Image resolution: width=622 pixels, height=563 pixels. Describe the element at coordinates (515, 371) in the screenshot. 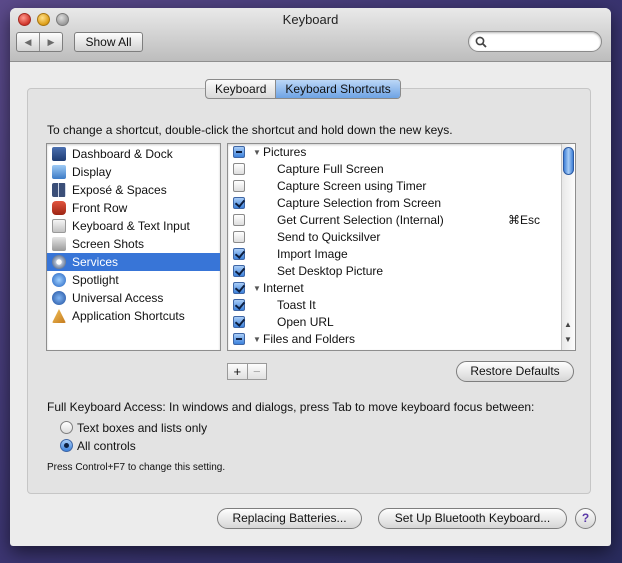

I see `restore-defaults-button: Restore Defaults` at that location.